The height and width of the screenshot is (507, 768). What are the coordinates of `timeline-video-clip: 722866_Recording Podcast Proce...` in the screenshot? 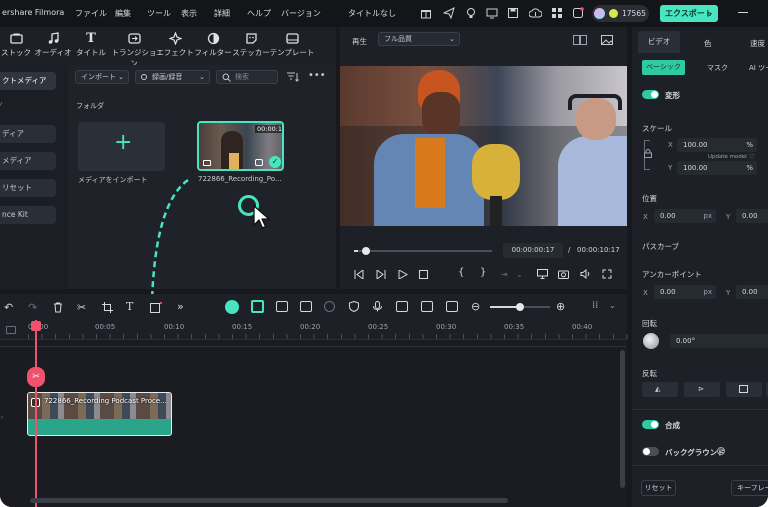 It's located at (99, 414).